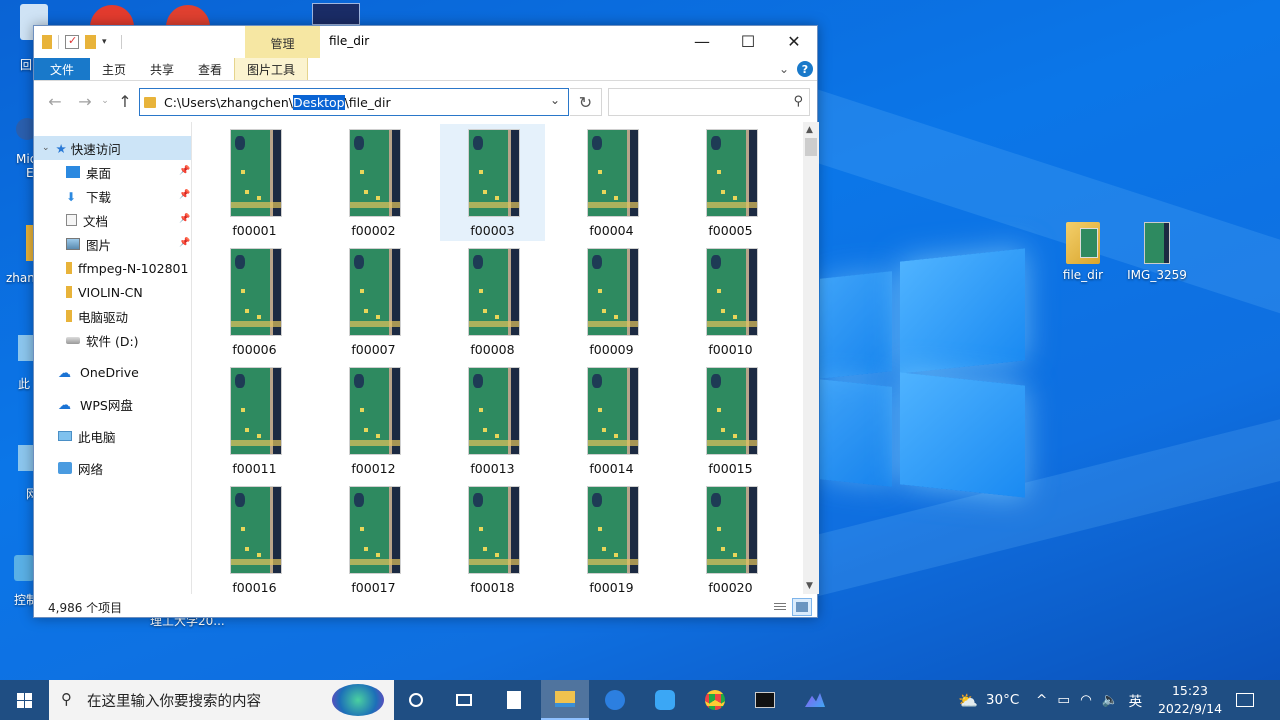 The height and width of the screenshot is (720, 1280). What do you see at coordinates (271, 69) in the screenshot?
I see `tab-picture-tools: 图片工具` at bounding box center [271, 69].